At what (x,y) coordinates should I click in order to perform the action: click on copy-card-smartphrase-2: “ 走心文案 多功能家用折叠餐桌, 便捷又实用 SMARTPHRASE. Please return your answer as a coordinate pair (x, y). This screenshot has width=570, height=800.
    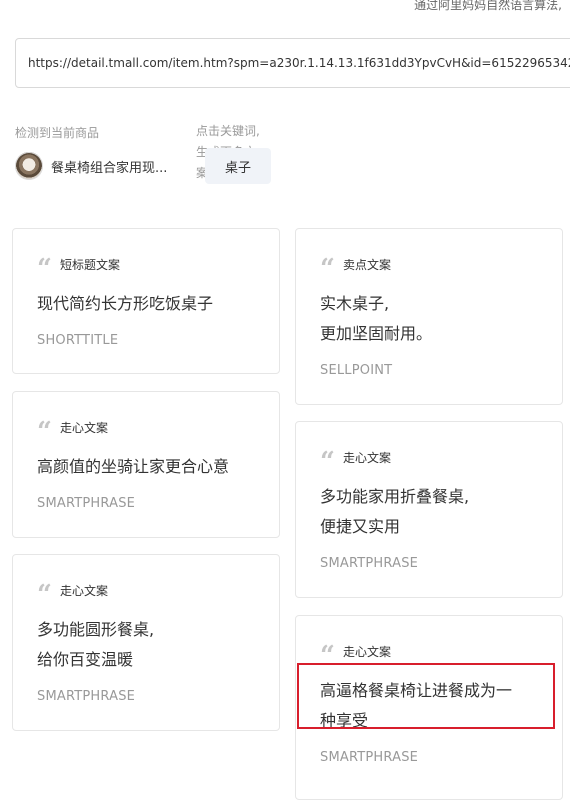
    Looking at the image, I should click on (429, 509).